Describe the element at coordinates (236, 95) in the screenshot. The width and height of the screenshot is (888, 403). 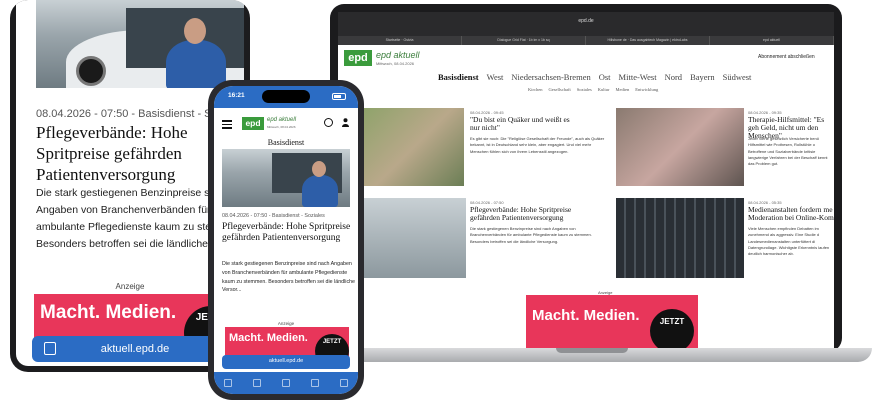
I see `status-time: 16:21` at that location.